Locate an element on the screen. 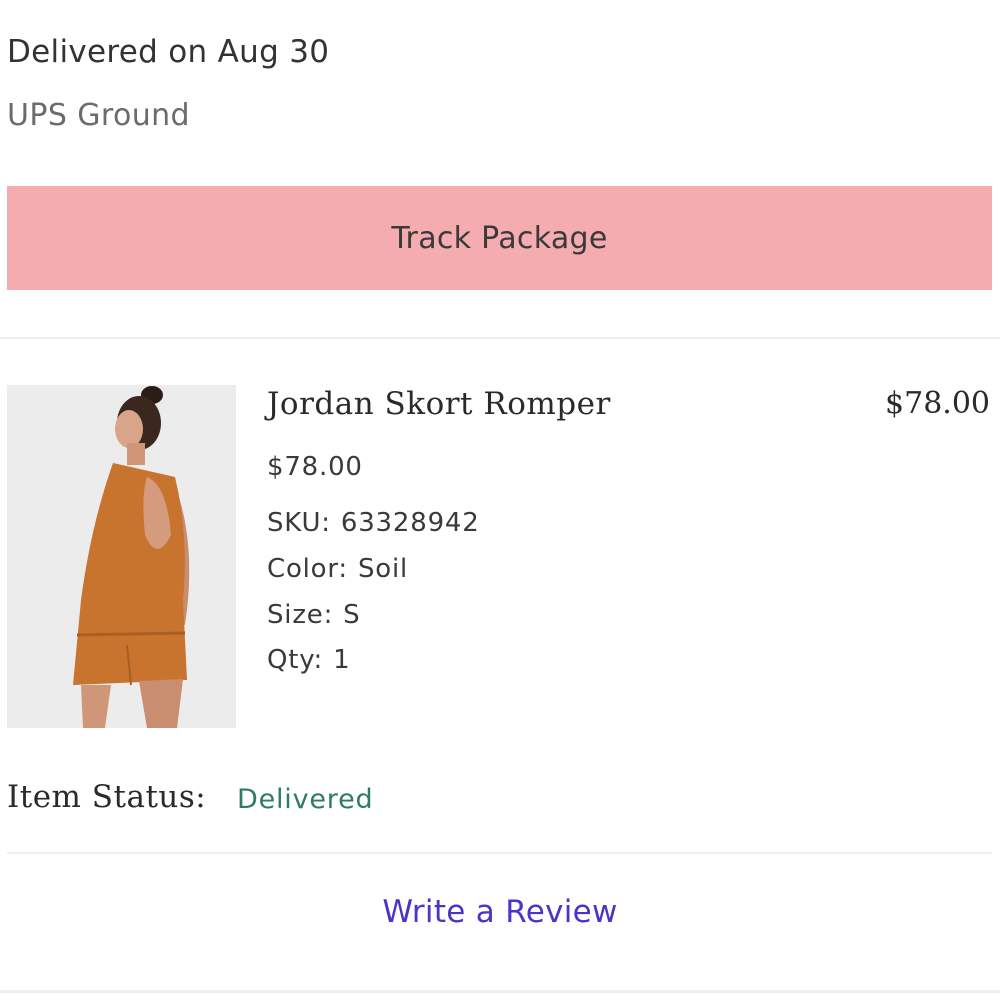  write-review-link: Write a Review is located at coordinates (500, 912).